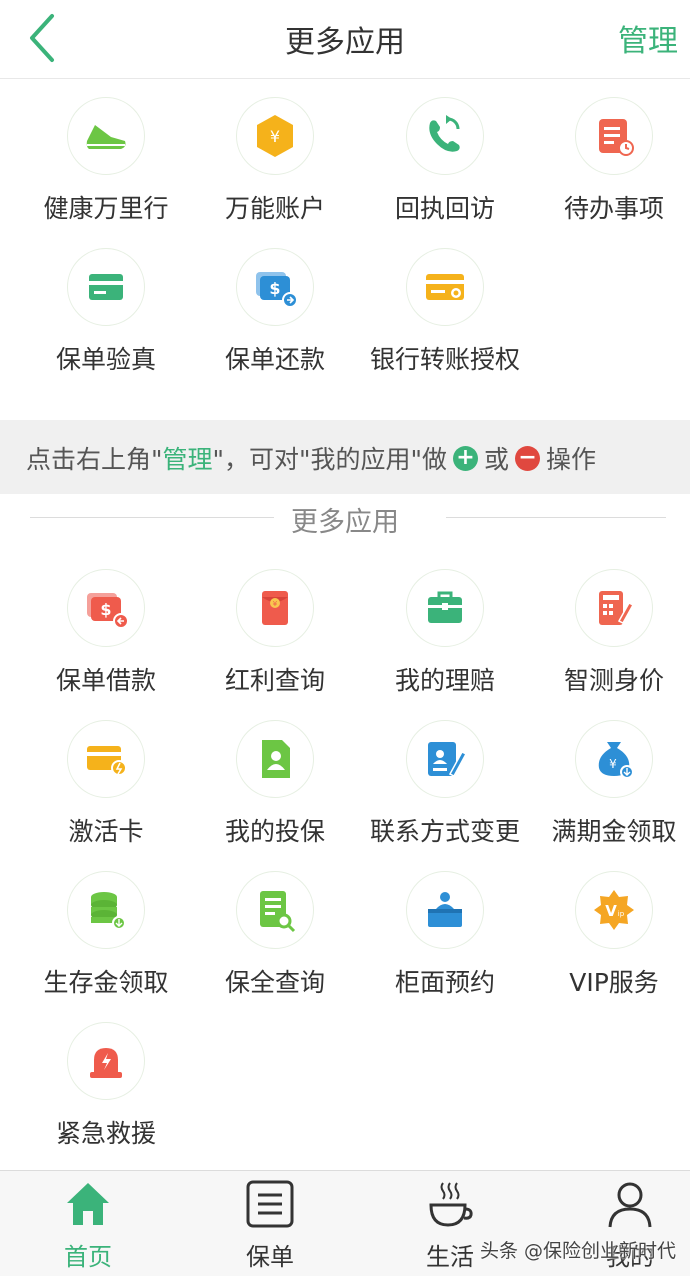  What do you see at coordinates (106, 982) in the screenshot?
I see `app-label: 生存金领取` at bounding box center [106, 982].